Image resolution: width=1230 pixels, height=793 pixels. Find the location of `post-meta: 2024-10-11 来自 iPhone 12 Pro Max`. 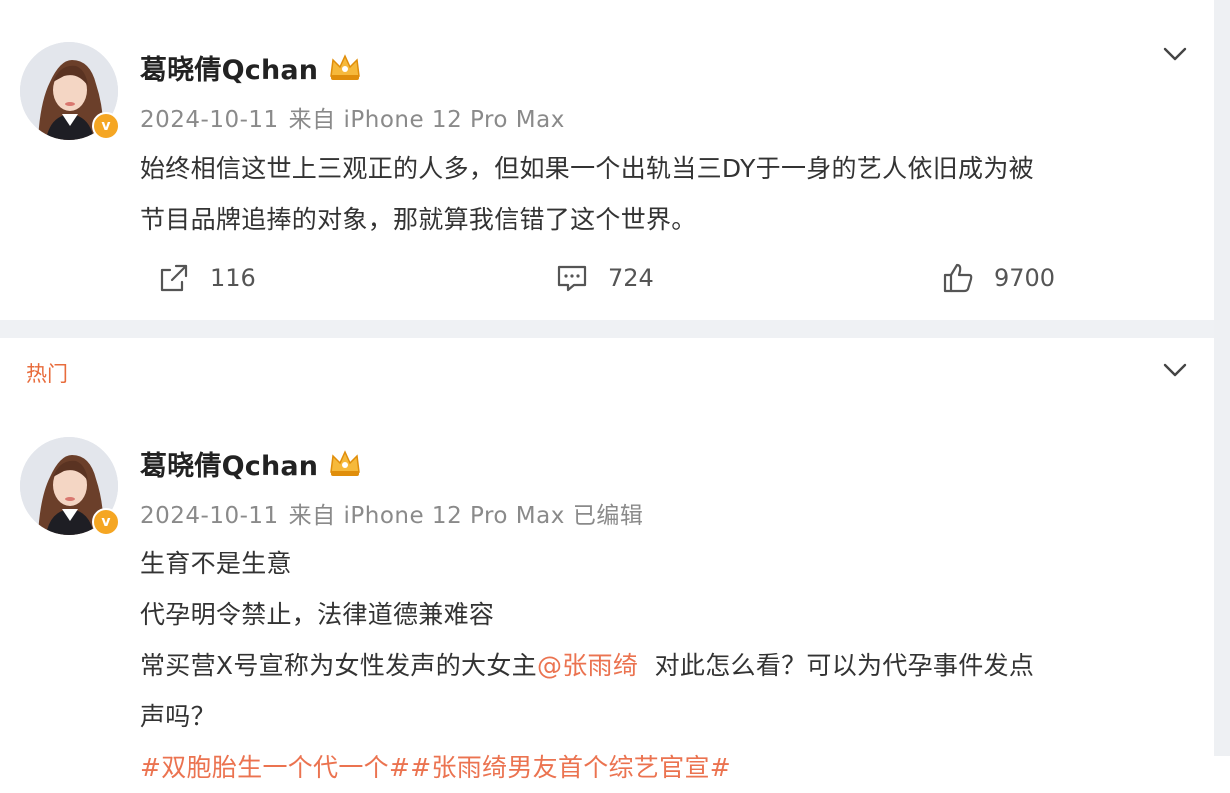

post-meta: 2024-10-11 来自 iPhone 12 Pro Max is located at coordinates (357, 117).